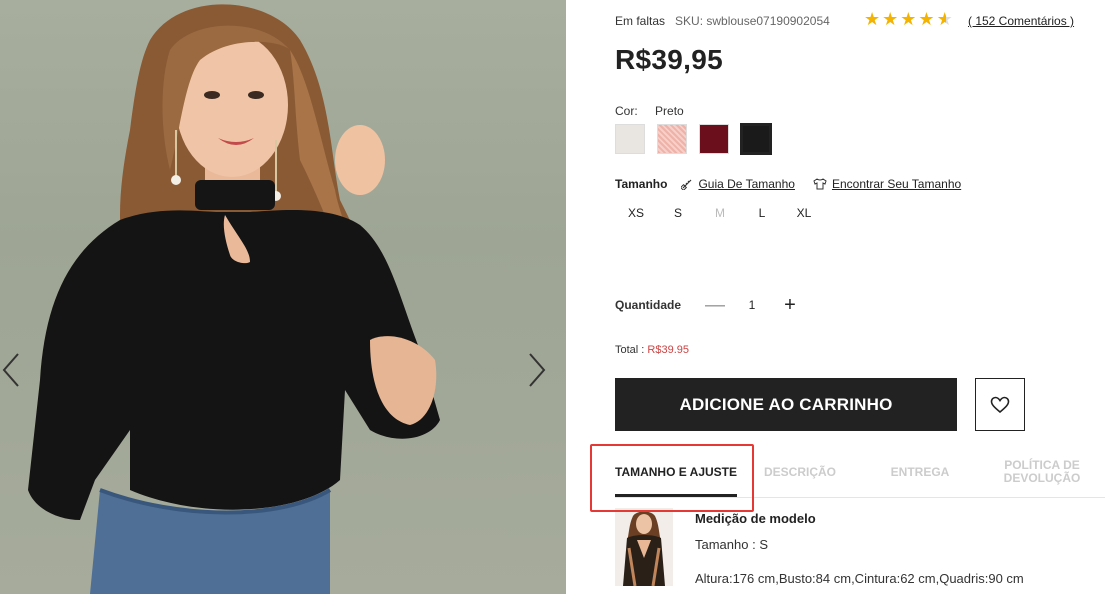 The height and width of the screenshot is (594, 1115). What do you see at coordinates (752, 305) in the screenshot?
I see `quantity-value: 1` at bounding box center [752, 305].